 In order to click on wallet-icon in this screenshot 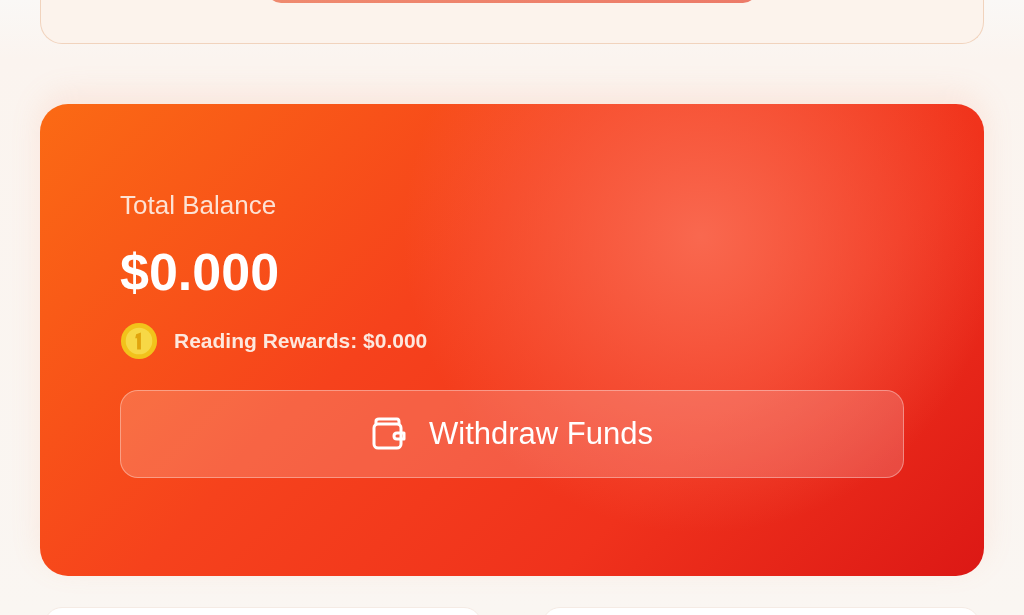, I will do `click(389, 434)`.